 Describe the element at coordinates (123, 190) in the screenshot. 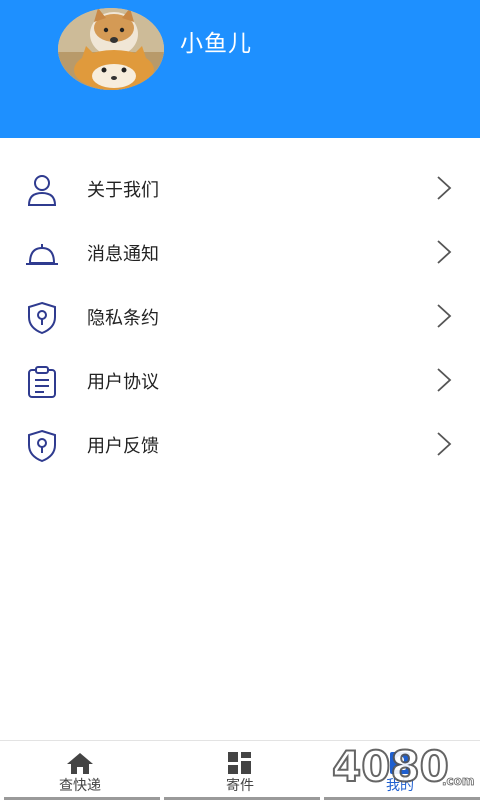

I see `menu-item-label: 关于我们` at that location.